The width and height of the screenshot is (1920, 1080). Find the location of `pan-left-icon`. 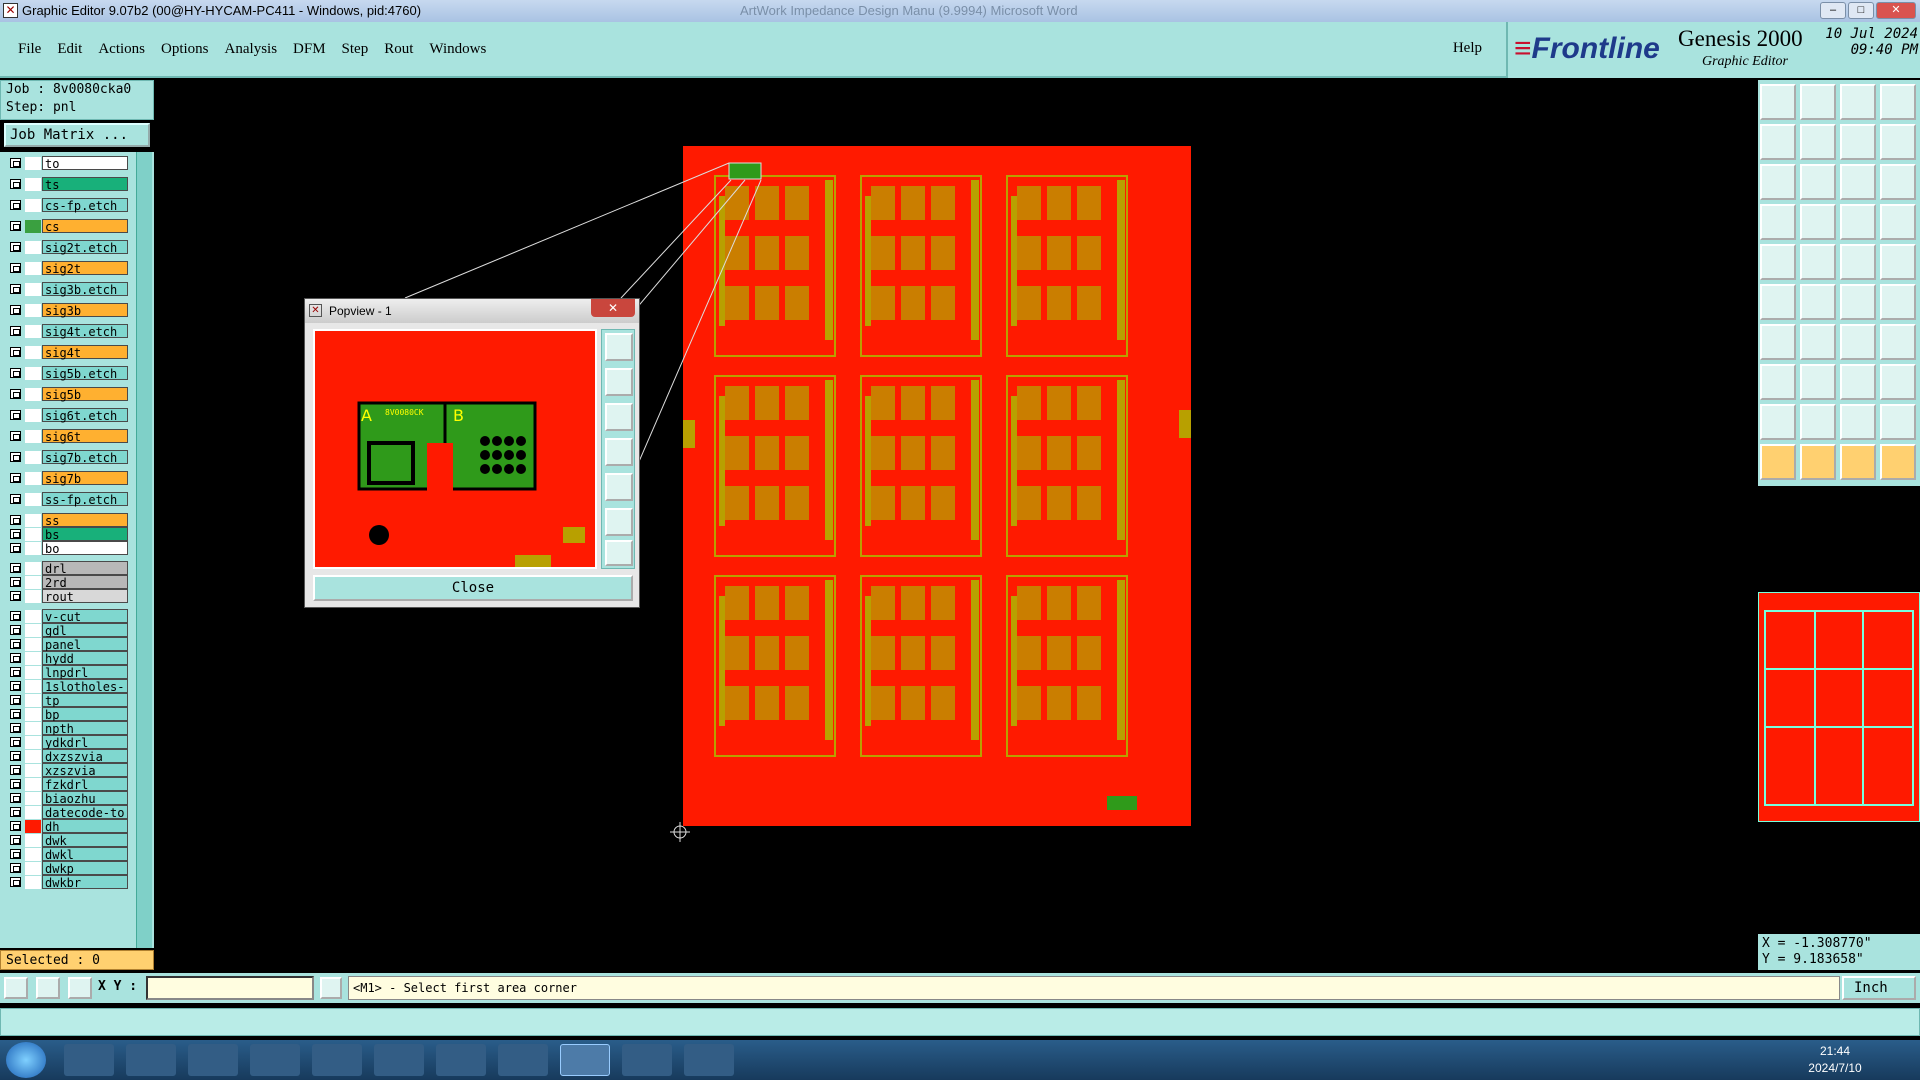

pan-left-icon is located at coordinates (619, 452).